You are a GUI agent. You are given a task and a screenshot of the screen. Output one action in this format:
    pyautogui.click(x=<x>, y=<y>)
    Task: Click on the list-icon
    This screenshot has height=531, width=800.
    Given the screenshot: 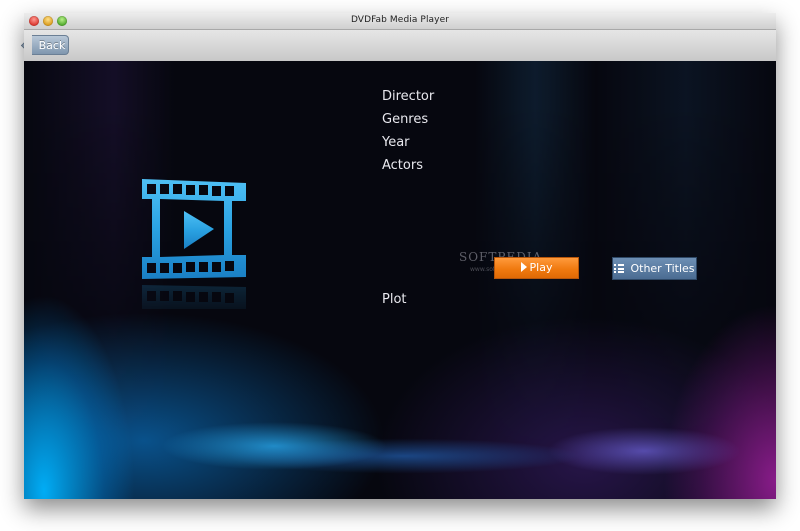 What is the action you would take?
    pyautogui.click(x=619, y=268)
    